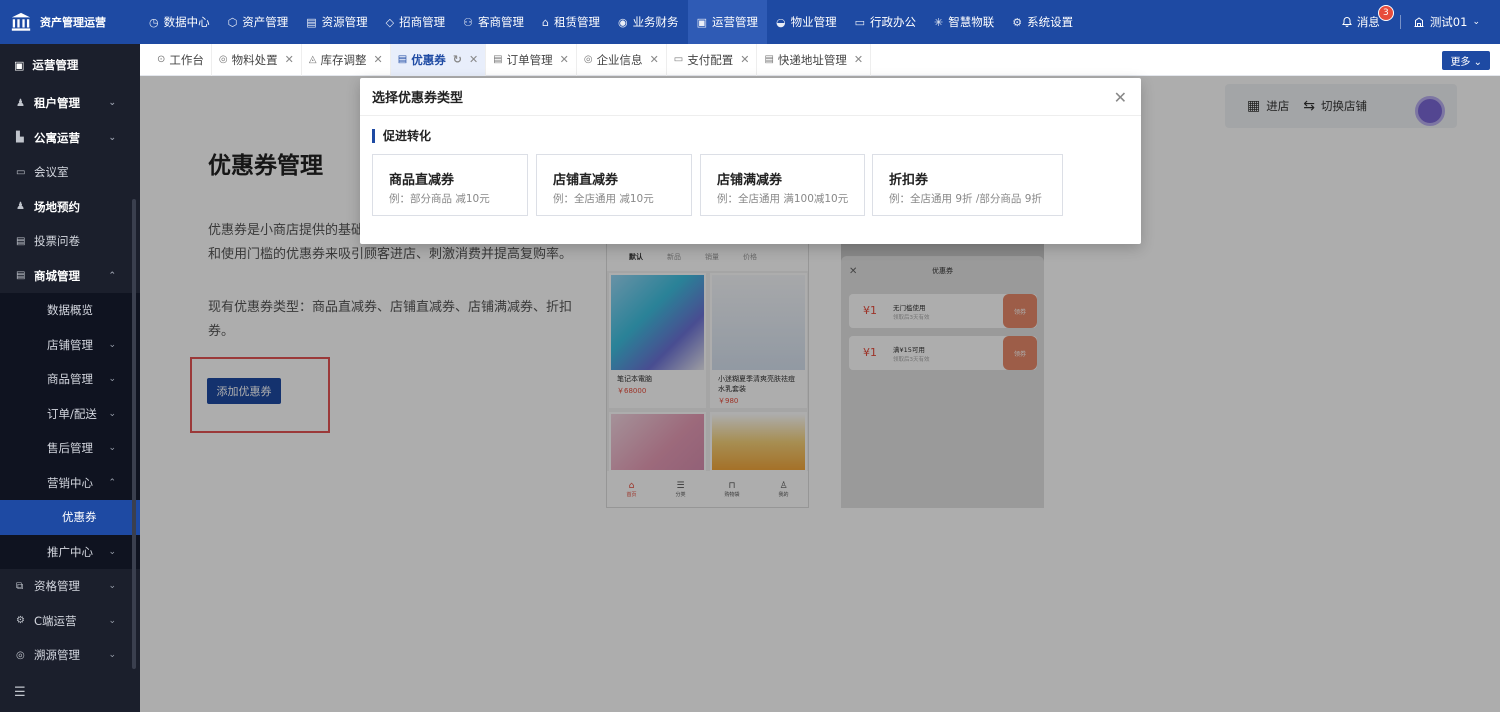  I want to click on header-right: 消息 3 测试01 ⌄, so click(1420, 17).